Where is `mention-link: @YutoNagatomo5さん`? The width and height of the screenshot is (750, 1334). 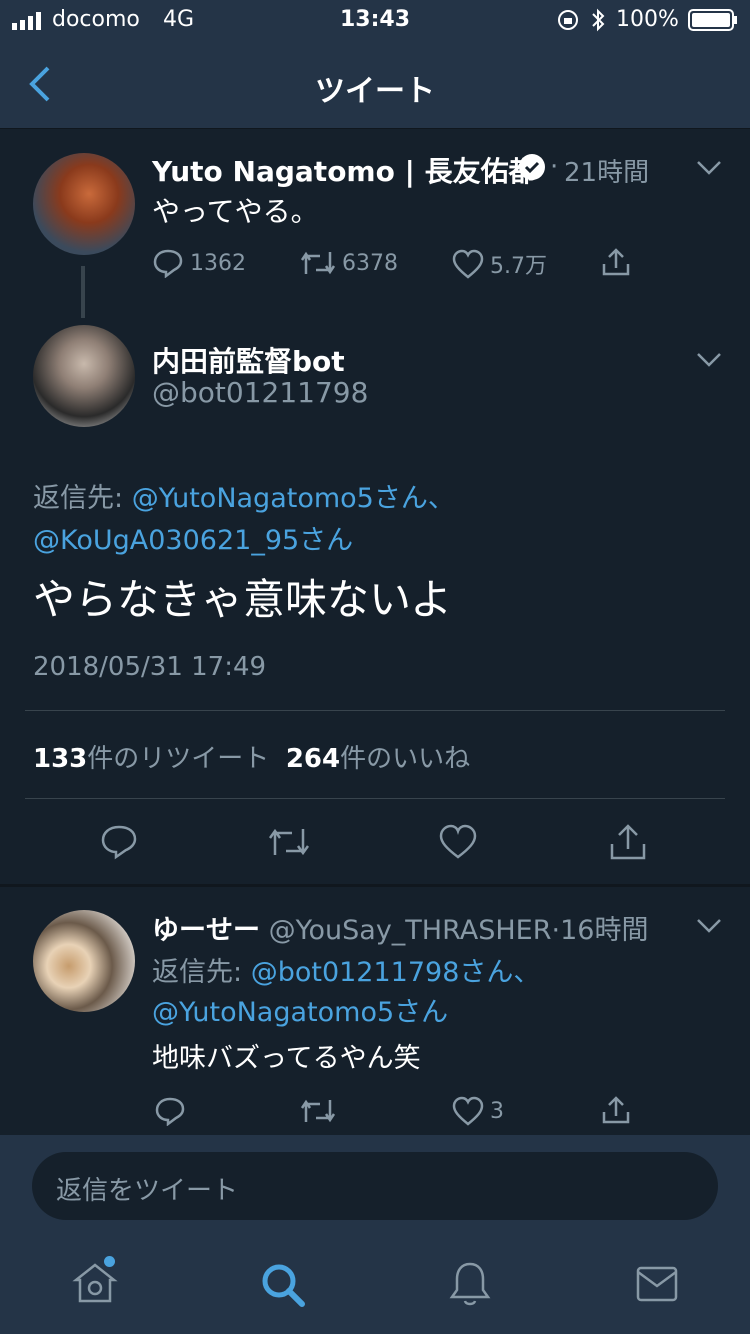 mention-link: @YutoNagatomo5さん is located at coordinates (300, 1009).